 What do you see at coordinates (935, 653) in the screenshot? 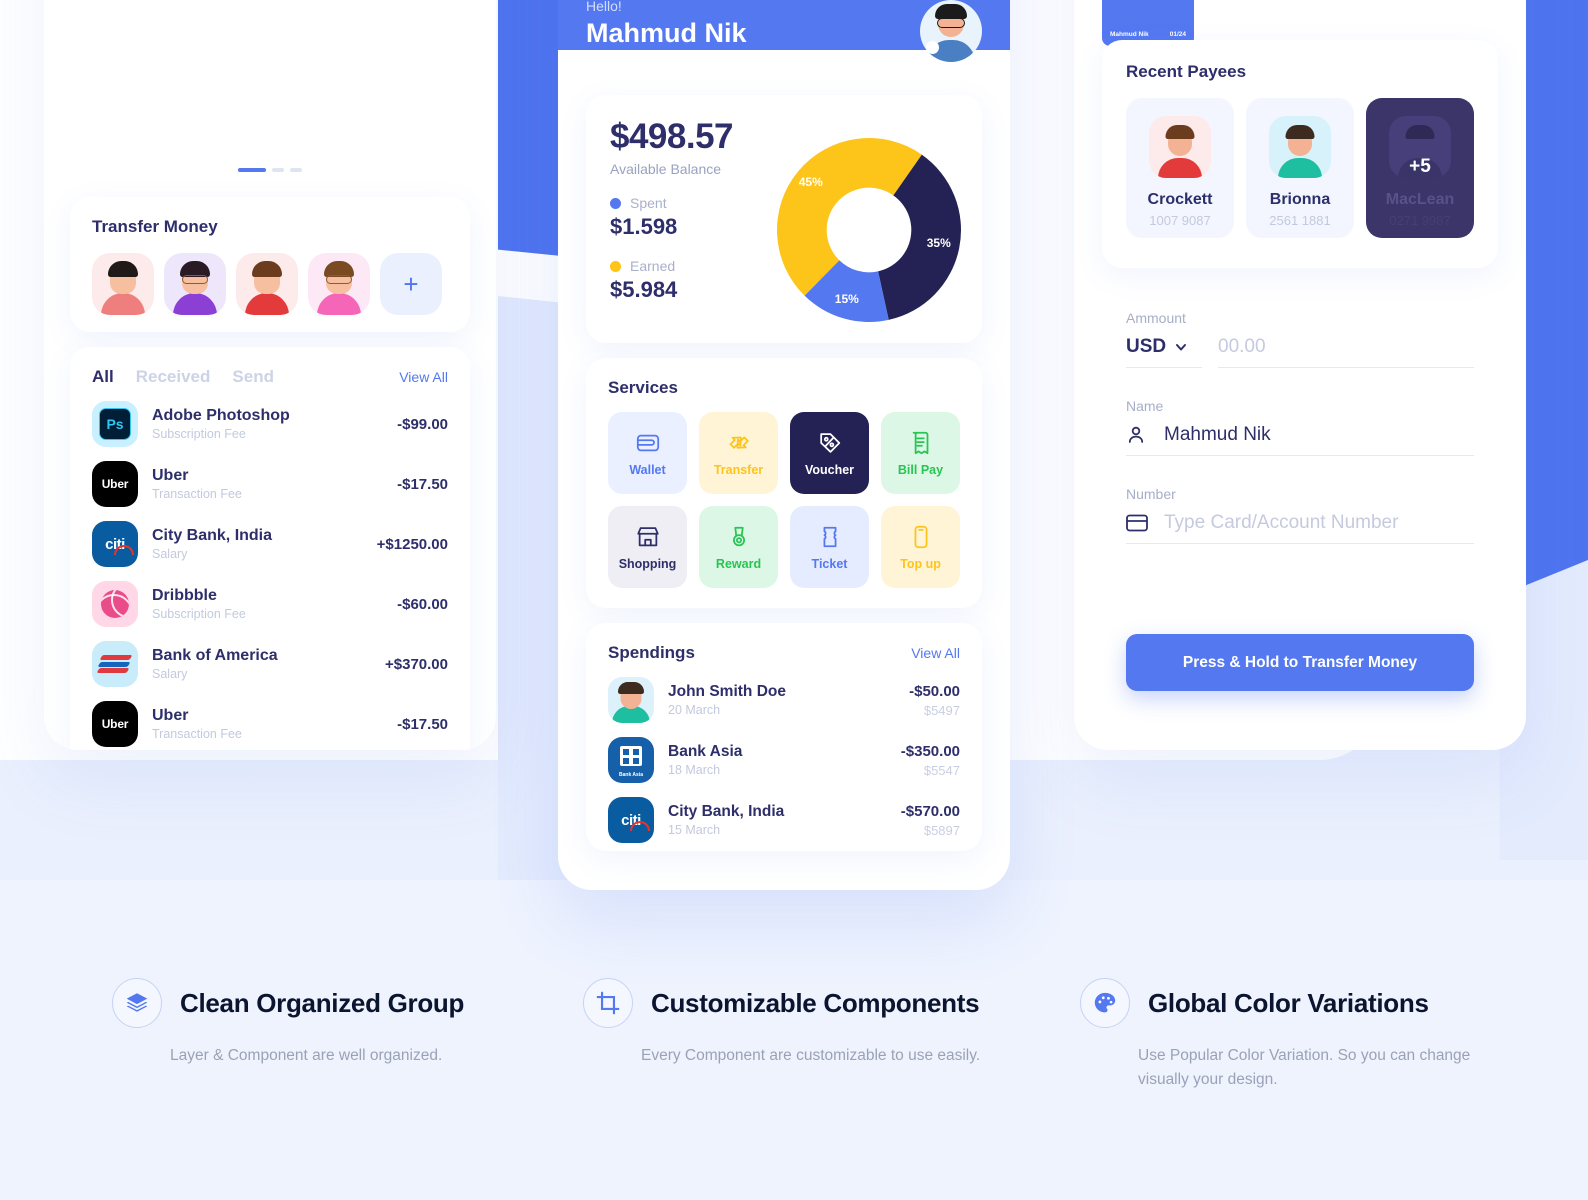
I see `spendings-view-all-link: View All` at bounding box center [935, 653].